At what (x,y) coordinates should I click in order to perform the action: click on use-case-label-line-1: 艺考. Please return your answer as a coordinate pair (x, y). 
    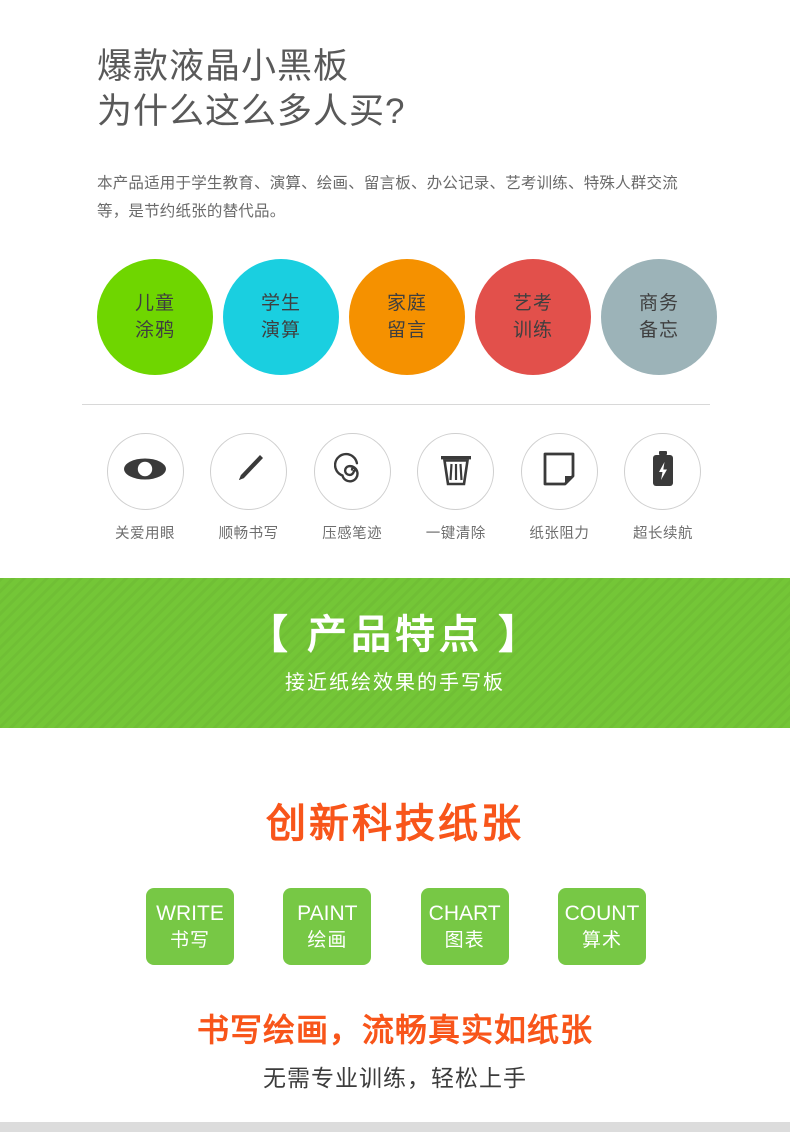
    Looking at the image, I should click on (532, 303).